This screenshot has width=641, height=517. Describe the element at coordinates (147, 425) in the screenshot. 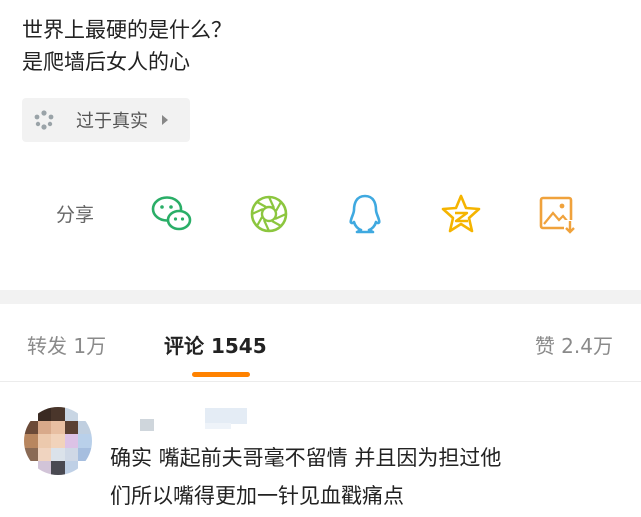

I see `username-redacted` at that location.